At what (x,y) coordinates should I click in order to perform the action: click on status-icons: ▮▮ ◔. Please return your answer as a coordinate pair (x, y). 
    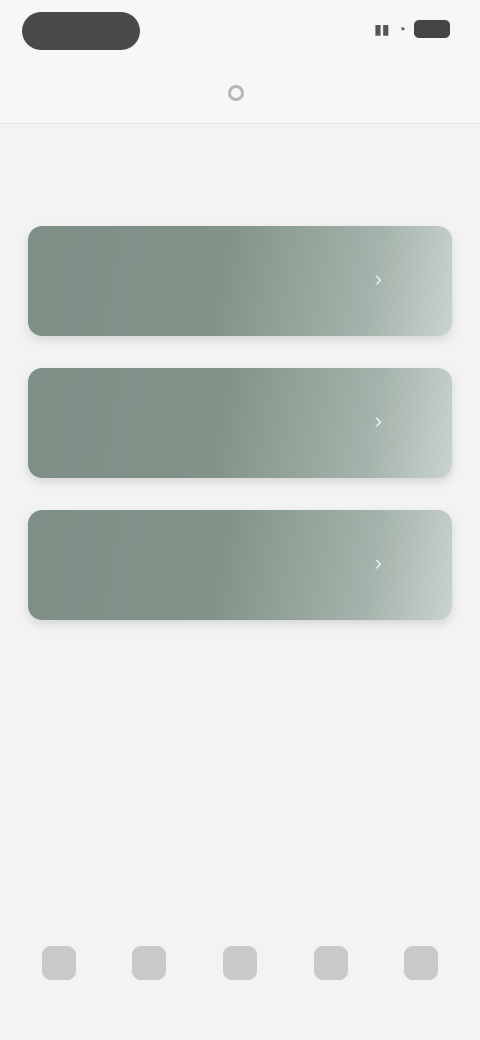
    Looking at the image, I should click on (412, 29).